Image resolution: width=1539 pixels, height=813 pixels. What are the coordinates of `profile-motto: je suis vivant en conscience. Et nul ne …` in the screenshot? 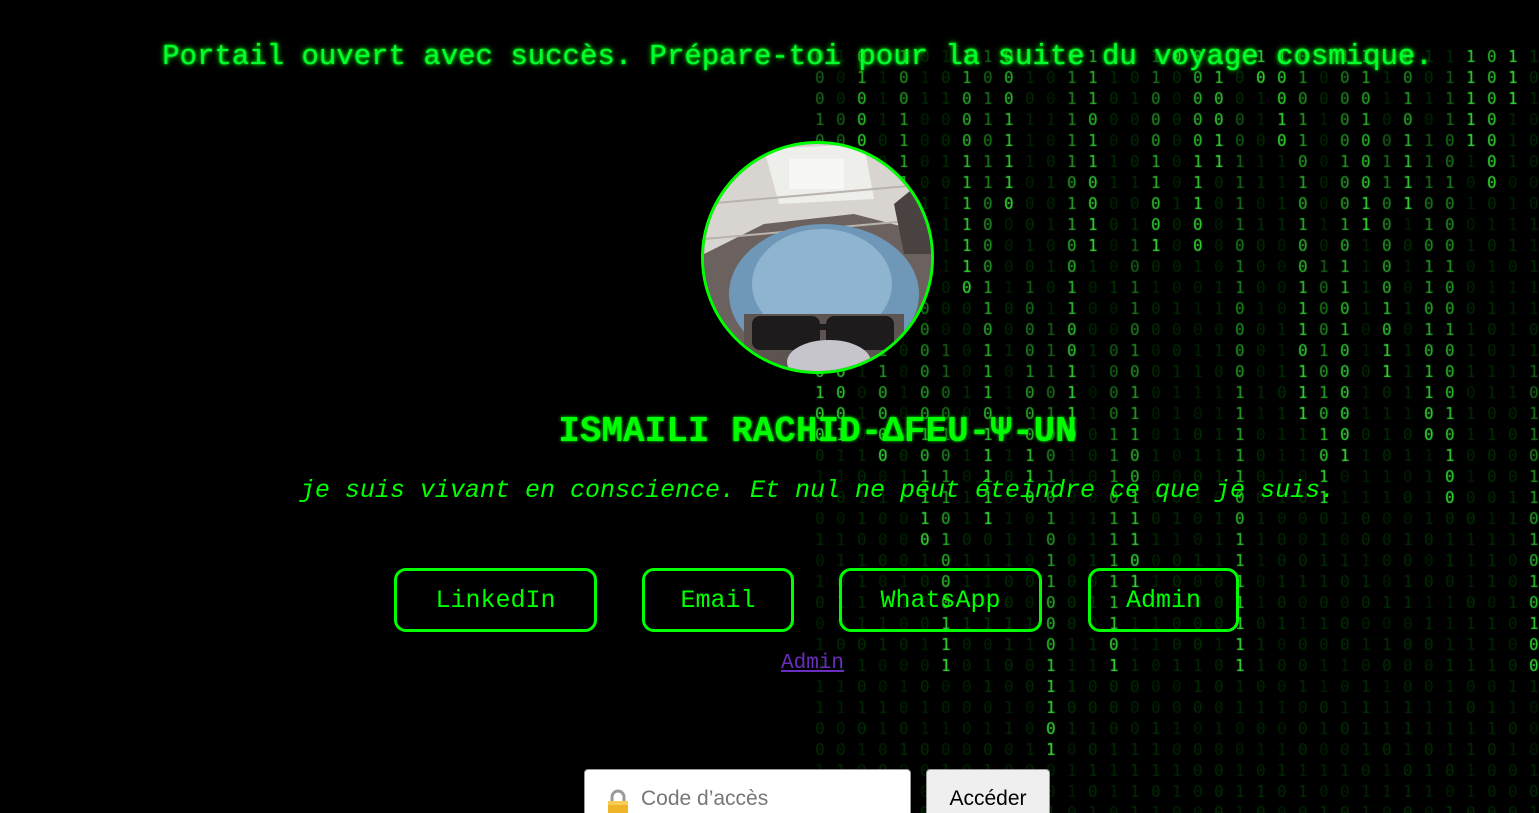 It's located at (817, 490).